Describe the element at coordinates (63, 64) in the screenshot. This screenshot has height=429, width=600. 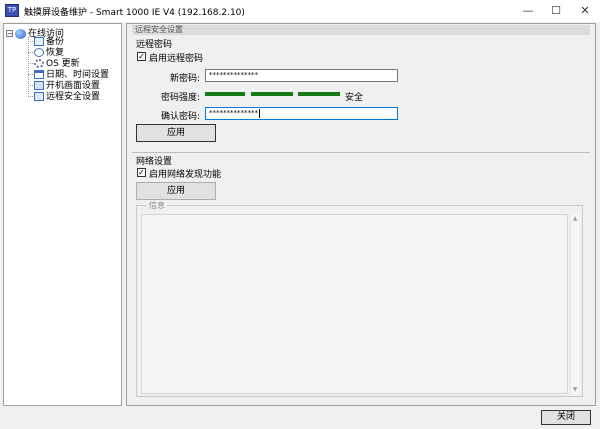
I see `tree-item-label: OS 更新` at that location.